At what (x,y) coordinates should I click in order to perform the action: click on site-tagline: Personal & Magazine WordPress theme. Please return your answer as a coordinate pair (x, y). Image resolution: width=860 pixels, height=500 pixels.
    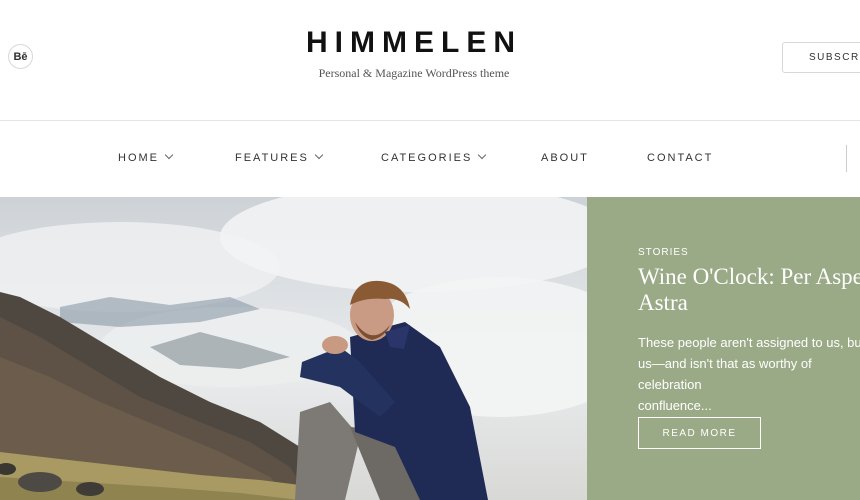
    Looking at the image, I should click on (414, 73).